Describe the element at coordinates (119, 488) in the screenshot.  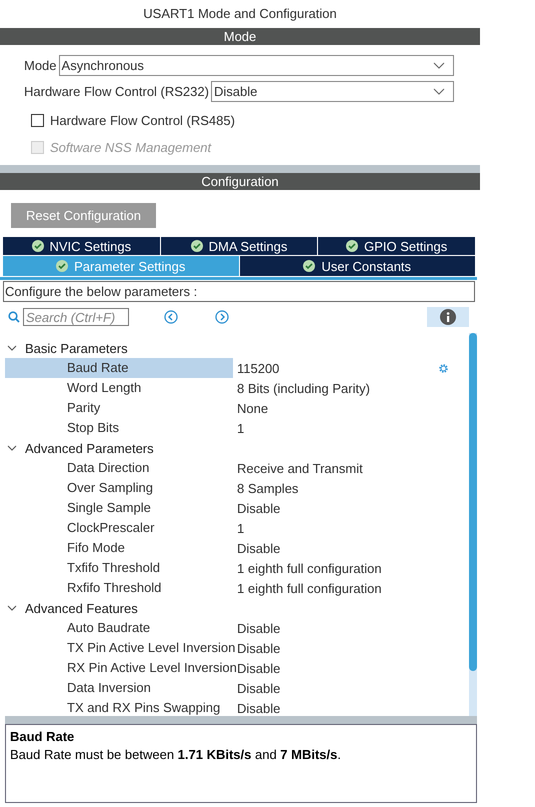
I see `parameter-name: Over Sampling` at that location.